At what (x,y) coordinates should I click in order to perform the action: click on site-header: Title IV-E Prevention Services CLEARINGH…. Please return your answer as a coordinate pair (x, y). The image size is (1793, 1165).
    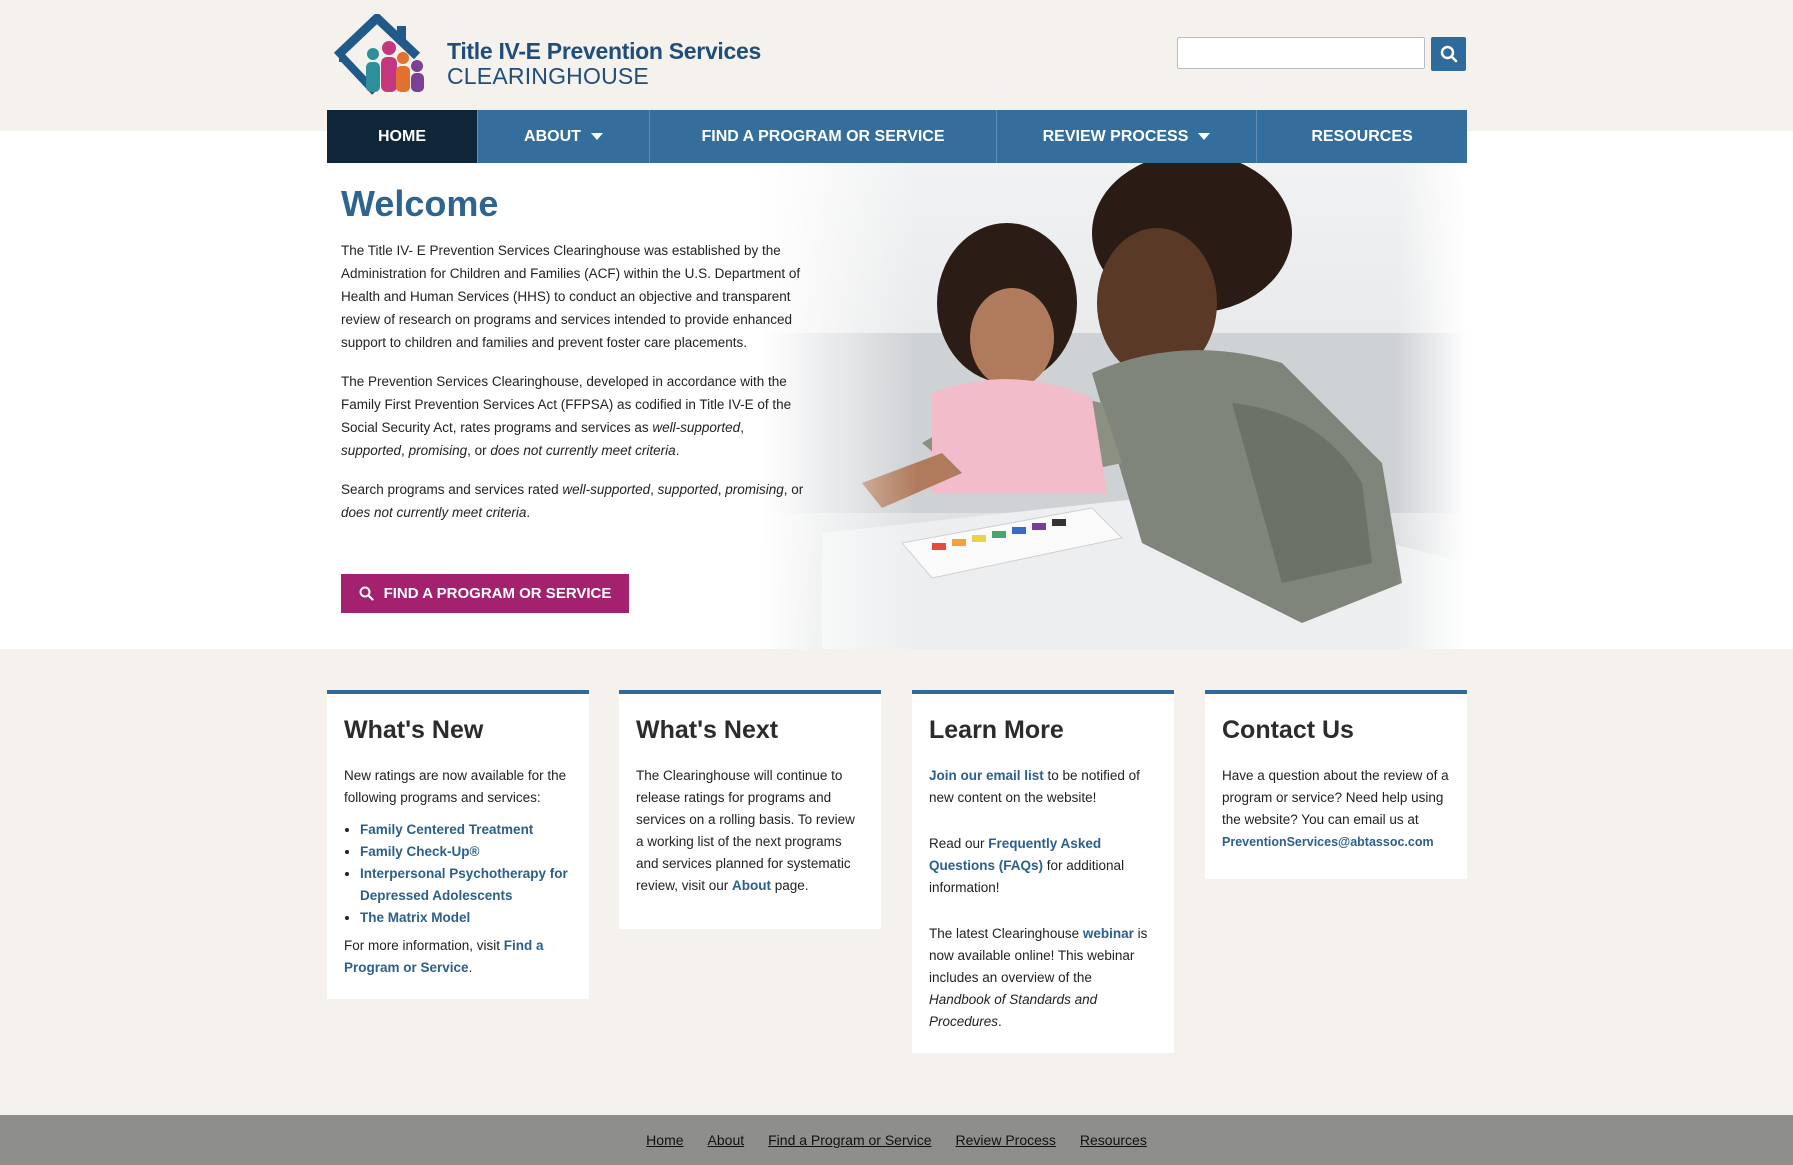
    Looking at the image, I should click on (897, 55).